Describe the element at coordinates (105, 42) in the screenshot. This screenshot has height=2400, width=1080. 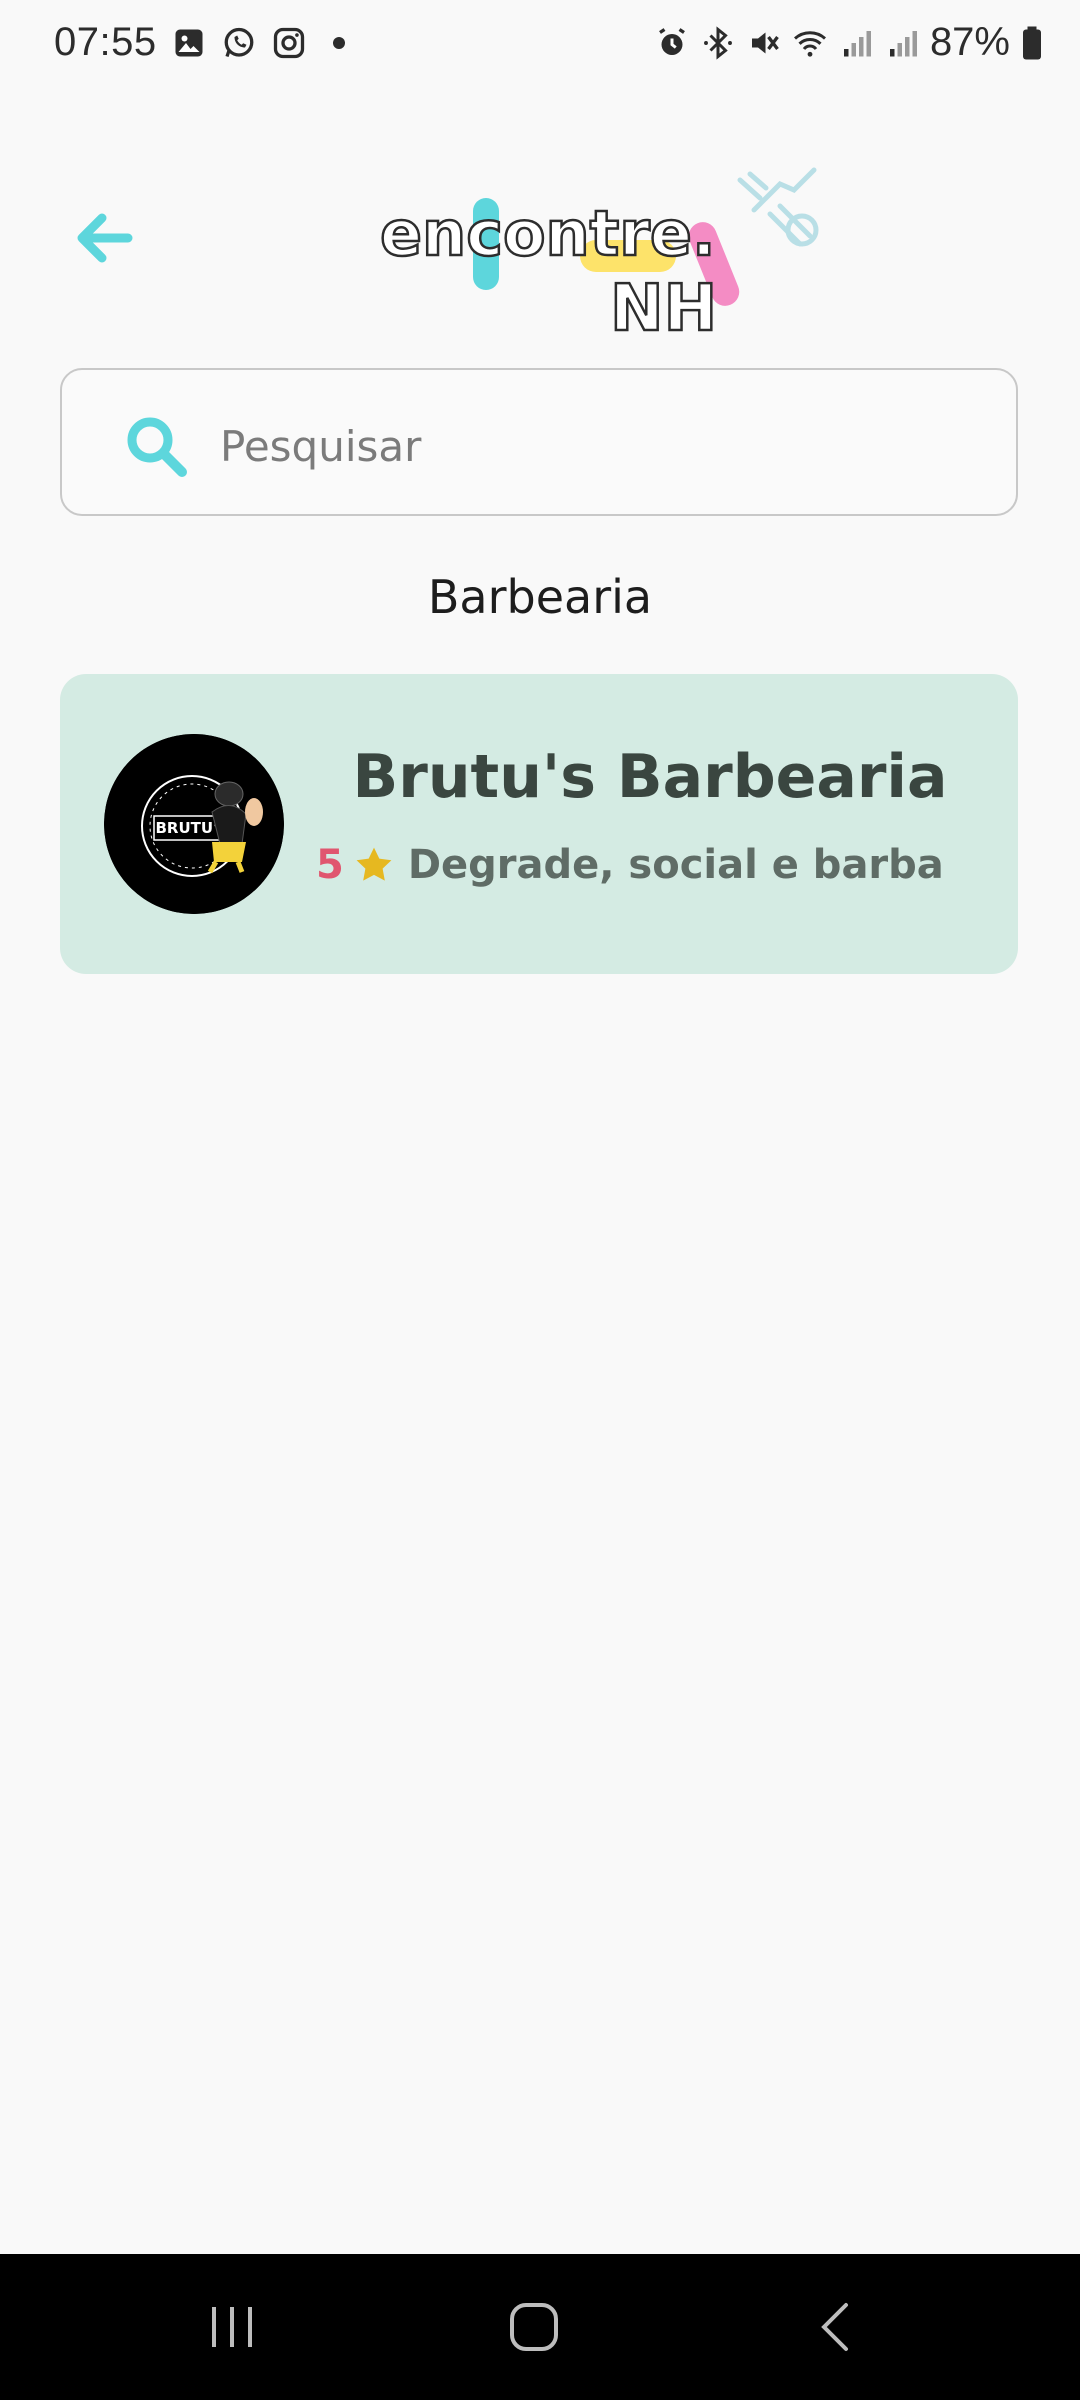
I see `status-time: 07:55` at that location.